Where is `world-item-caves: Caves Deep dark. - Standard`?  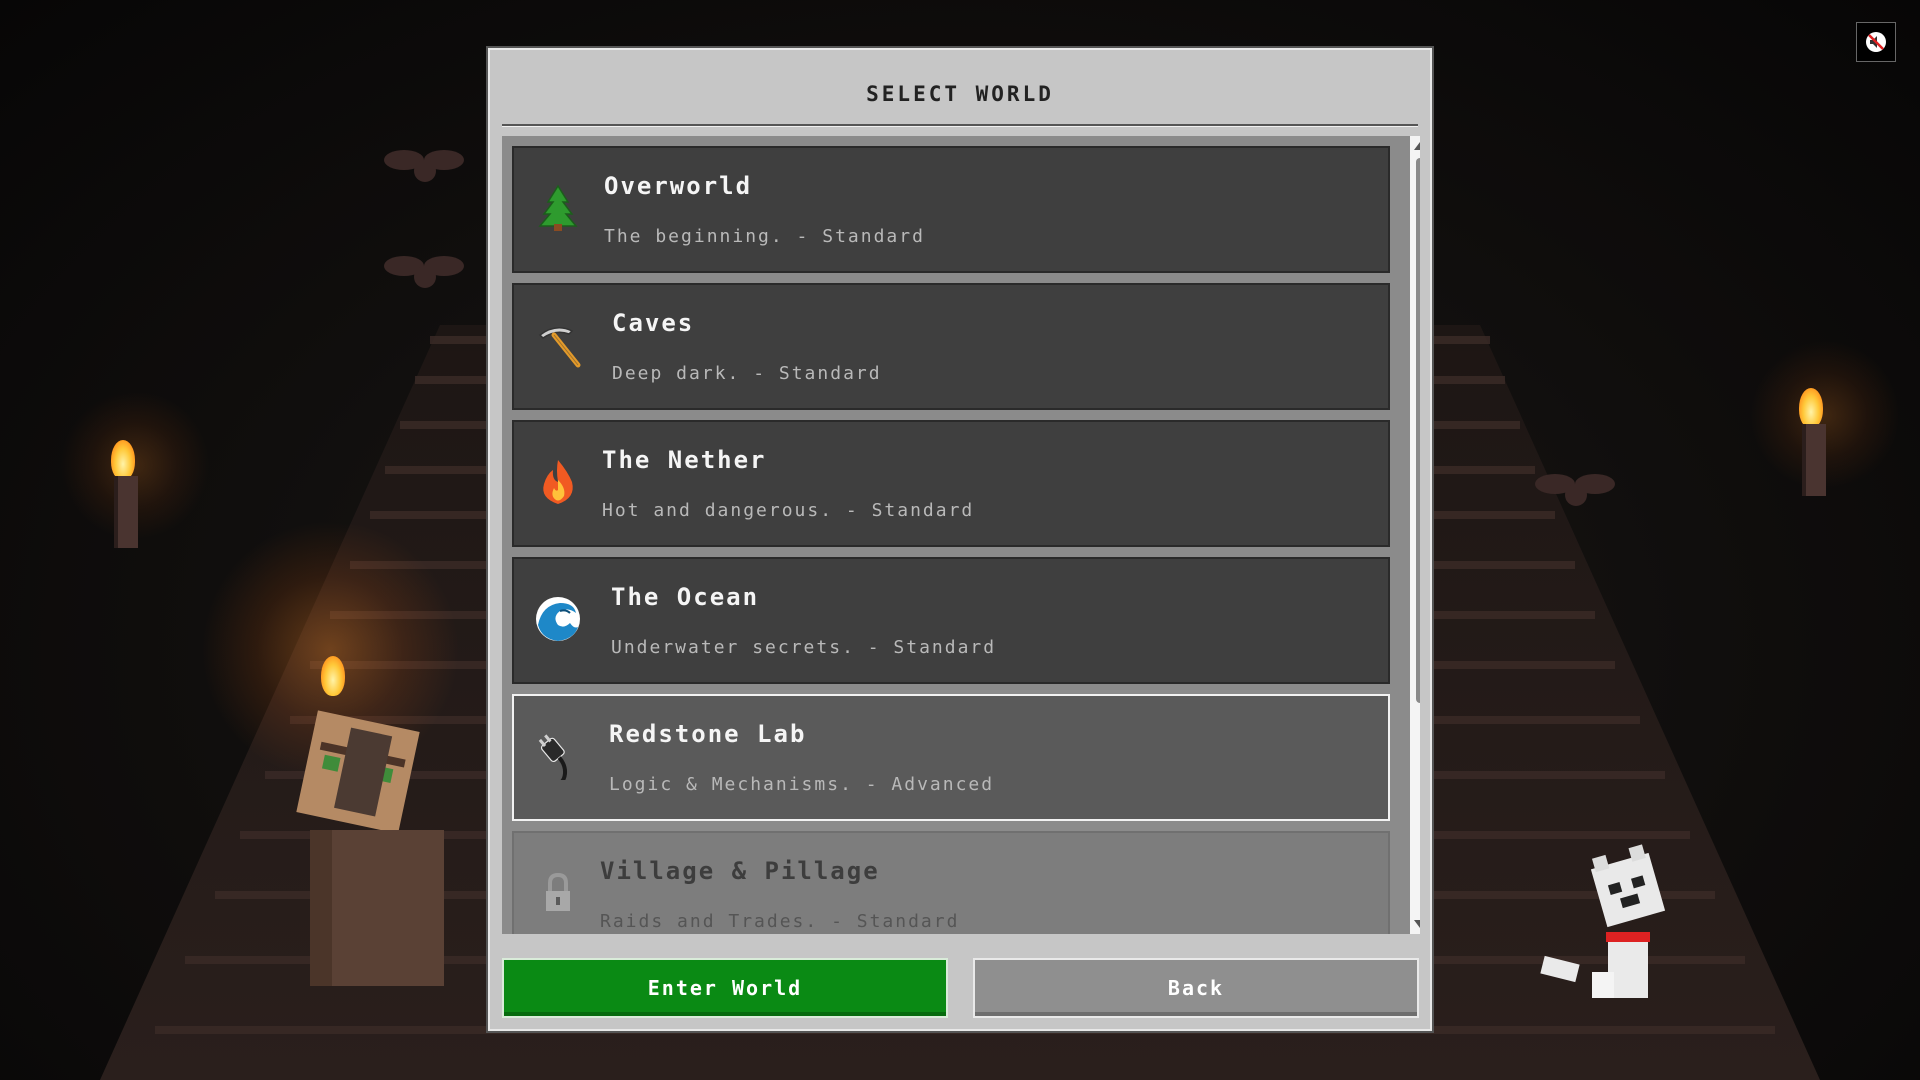 world-item-caves: Caves Deep dark. - Standard is located at coordinates (951, 346).